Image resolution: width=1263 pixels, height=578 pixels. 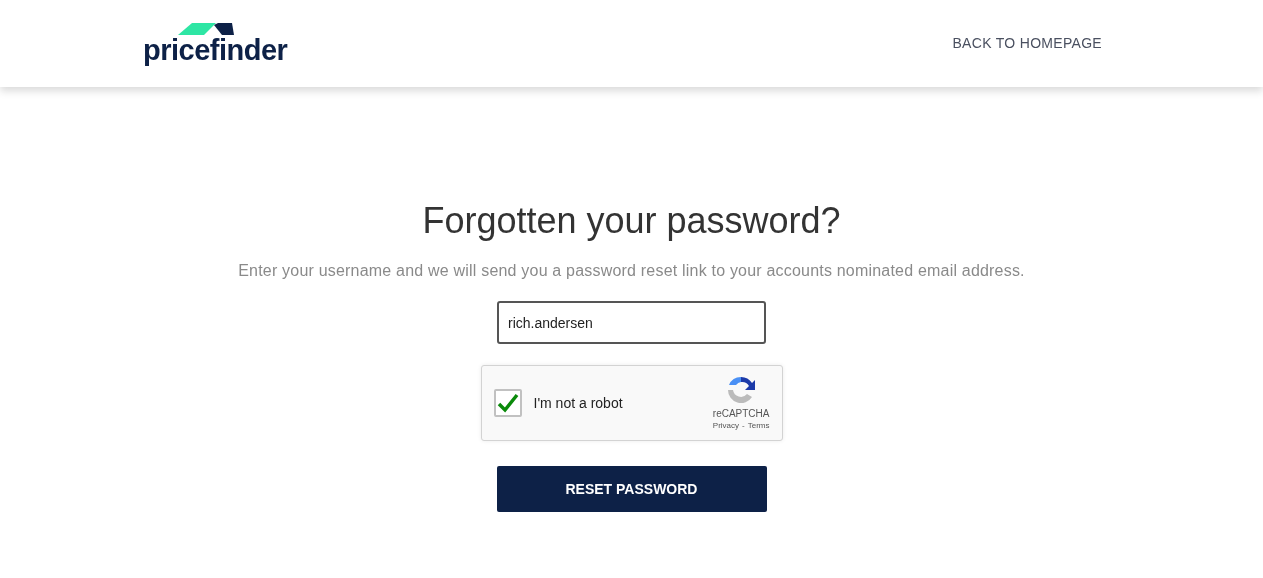 I want to click on instruction-text: Enter your username and we will send you a password reset link to your accounts nominated email address., so click(x=631, y=271).